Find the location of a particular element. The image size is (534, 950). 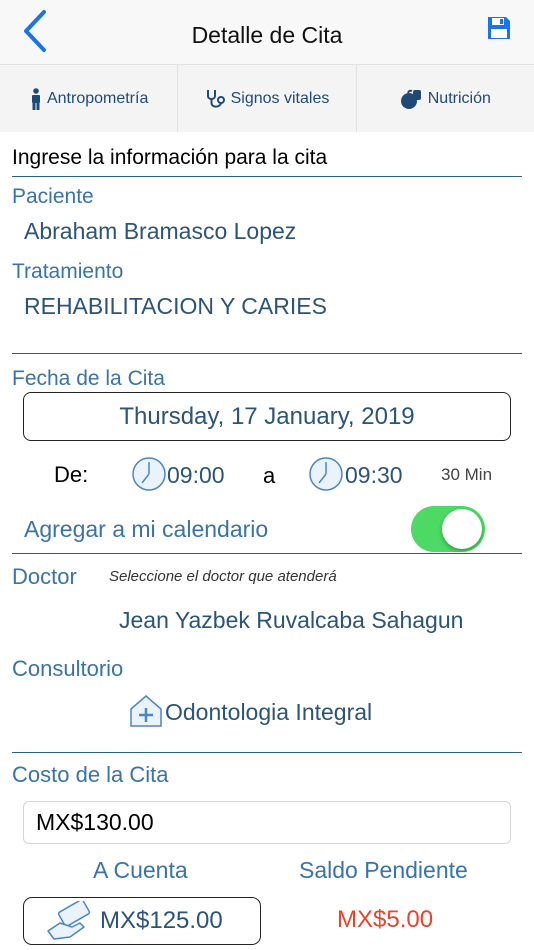

paid-amount-button: MX$125.00 is located at coordinates (142, 921).